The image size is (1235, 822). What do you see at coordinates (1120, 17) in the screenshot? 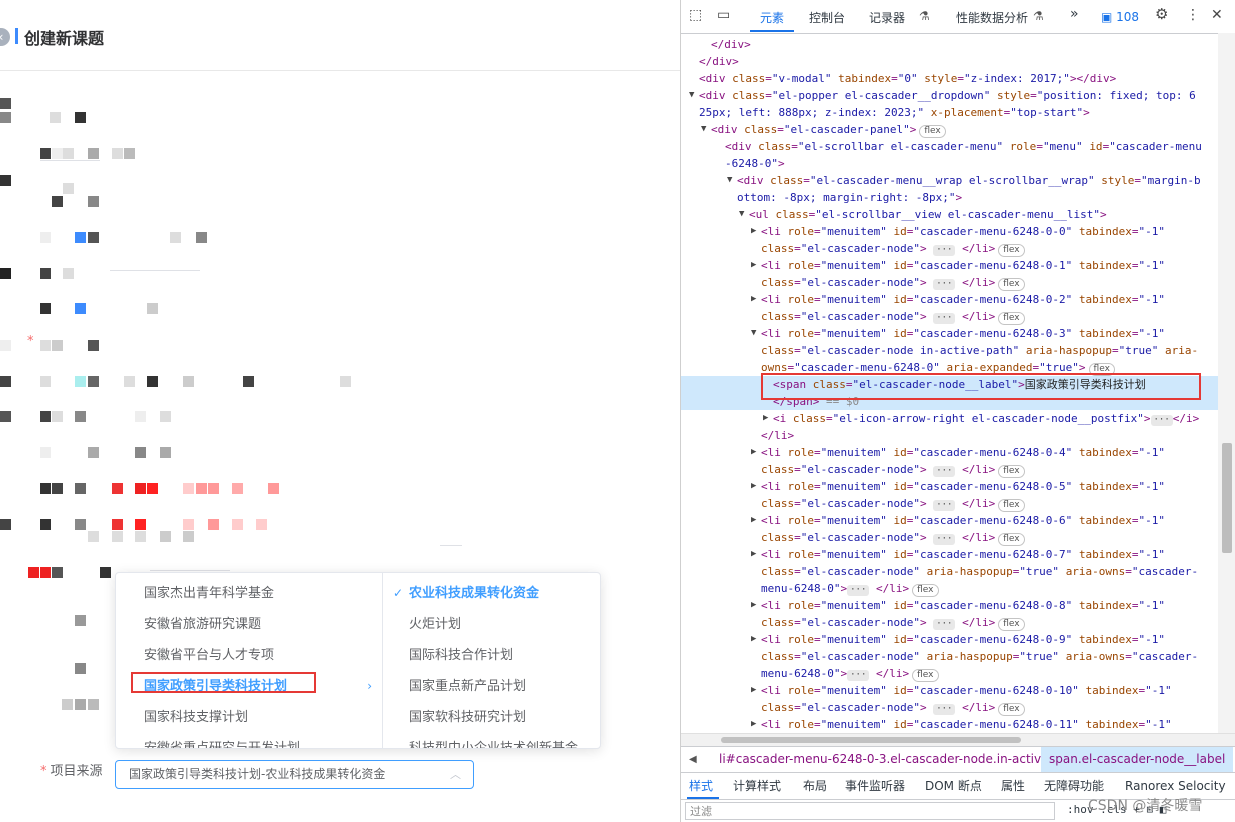
I see `issues-badge: ▣ 108` at bounding box center [1120, 17].